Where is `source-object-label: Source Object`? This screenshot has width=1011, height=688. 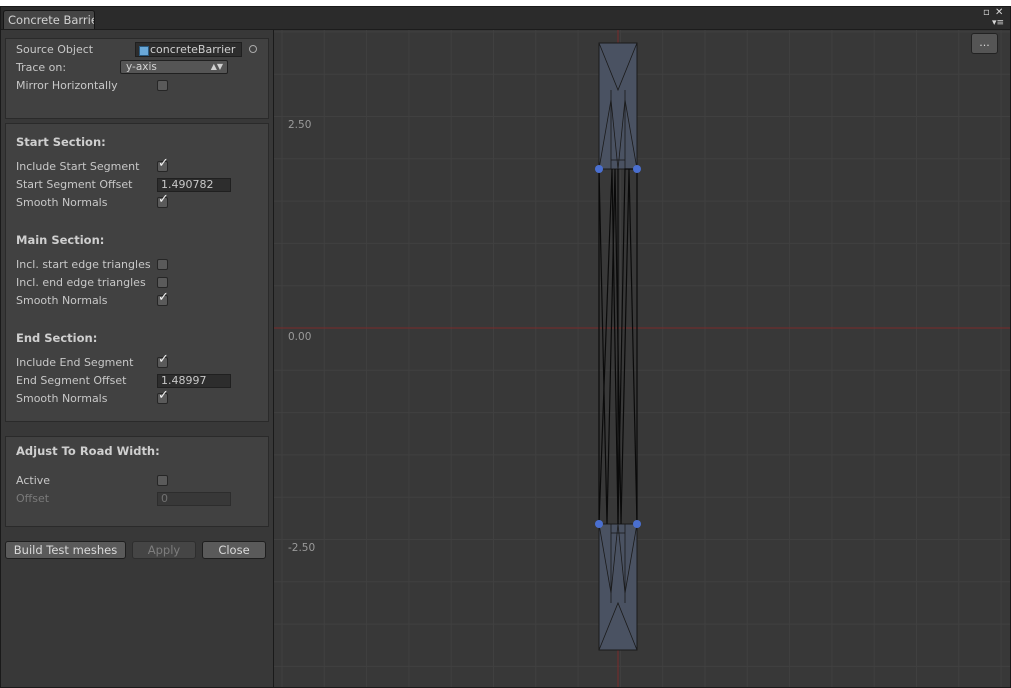 source-object-label: Source Object is located at coordinates (55, 49).